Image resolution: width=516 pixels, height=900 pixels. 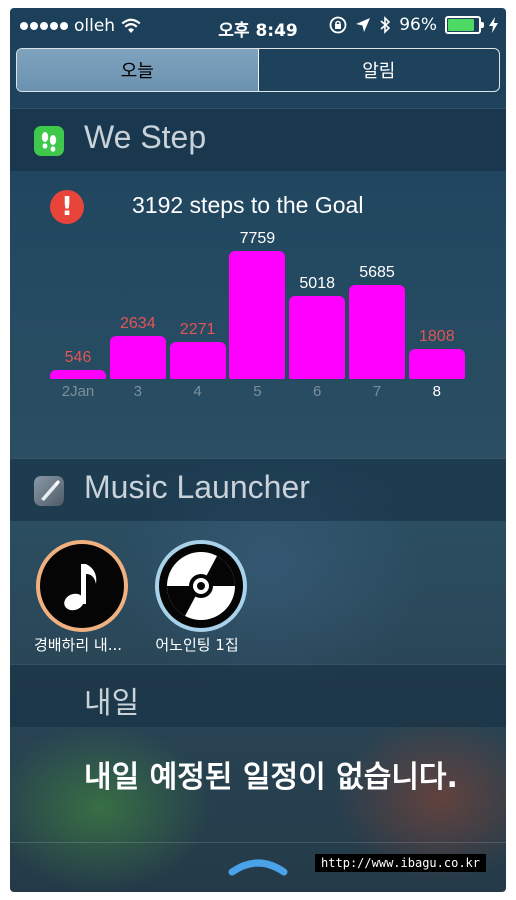 I want to click on music-launcher-header: Music Launcher, so click(x=258, y=489).